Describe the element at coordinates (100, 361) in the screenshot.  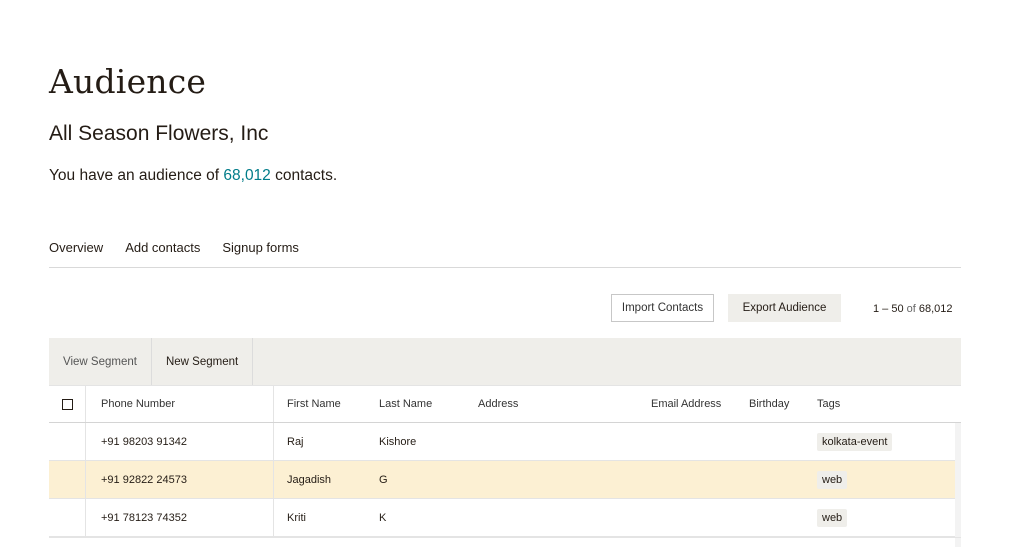
I see `view-segment-button: View Segment` at that location.